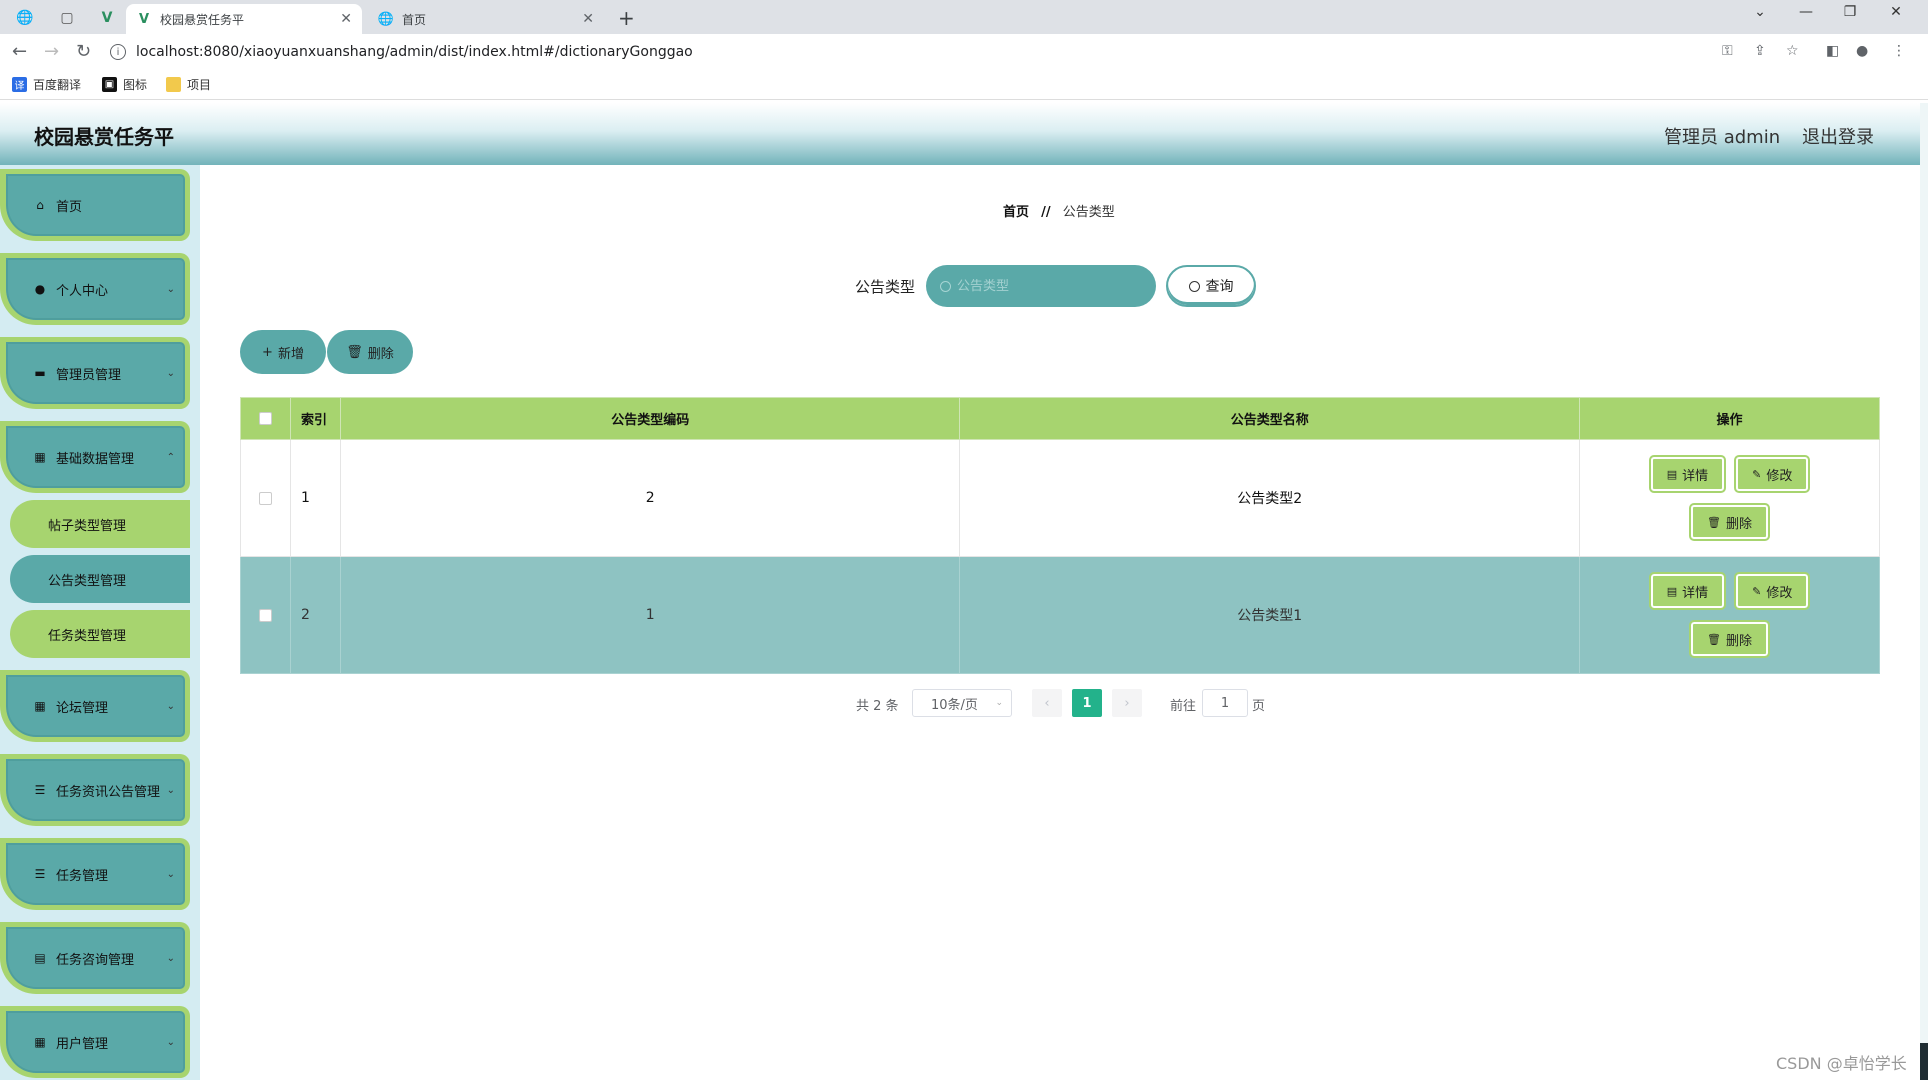 This screenshot has height=1080, width=1928. Describe the element at coordinates (1850, 12) in the screenshot. I see `restore-icon: ❐` at that location.